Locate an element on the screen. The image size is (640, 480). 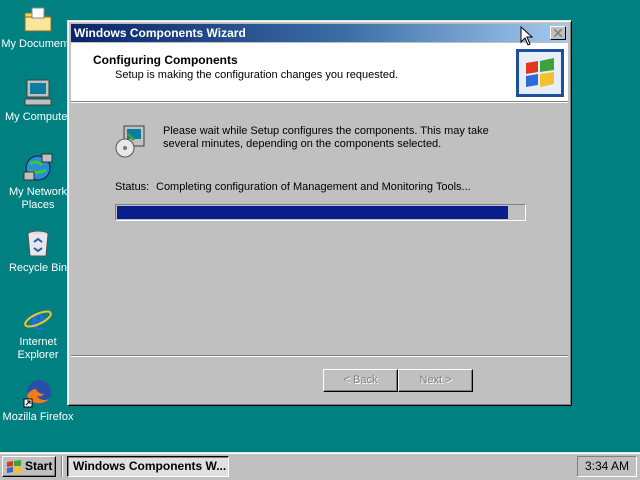
ie-icon: e is located at coordinates (38, 319).